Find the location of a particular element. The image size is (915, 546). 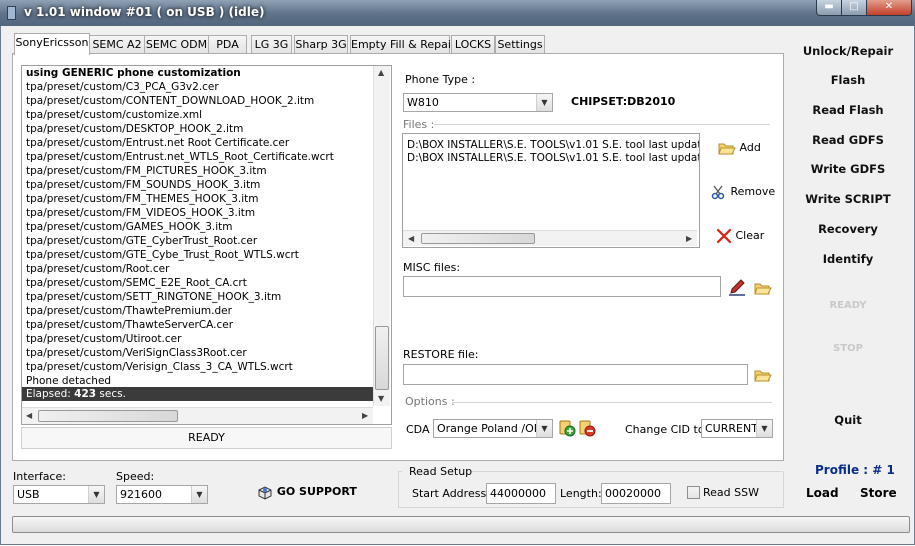

files-label: Files : is located at coordinates (419, 124).